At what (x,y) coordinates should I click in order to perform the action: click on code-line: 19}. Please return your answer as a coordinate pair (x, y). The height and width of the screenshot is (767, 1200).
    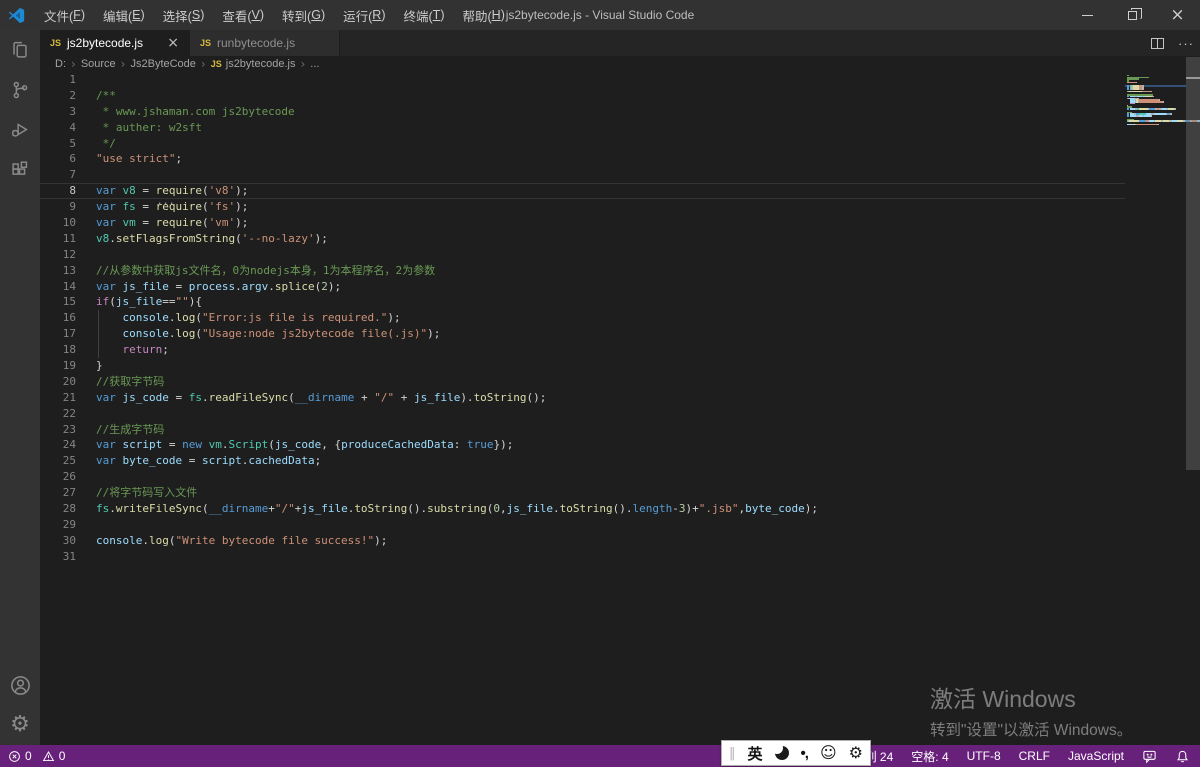
    Looking at the image, I should click on (582, 366).